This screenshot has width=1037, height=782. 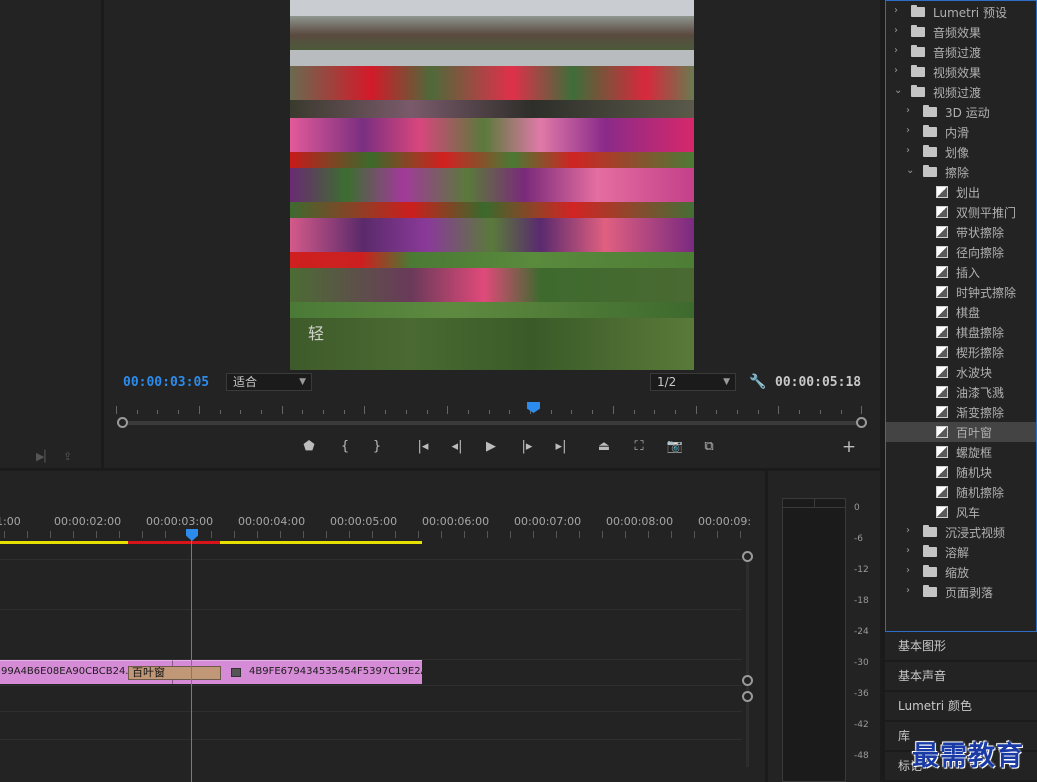 What do you see at coordinates (961, 112) in the screenshot?
I see `effects-folder: › 3D 运动` at bounding box center [961, 112].